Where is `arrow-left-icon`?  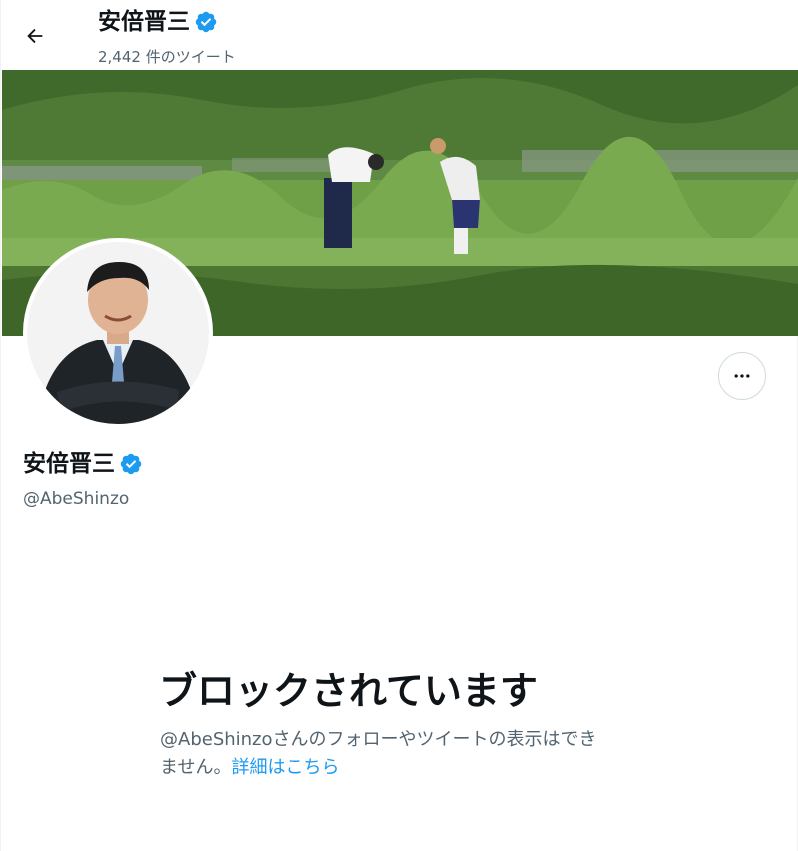
arrow-left-icon is located at coordinates (35, 36).